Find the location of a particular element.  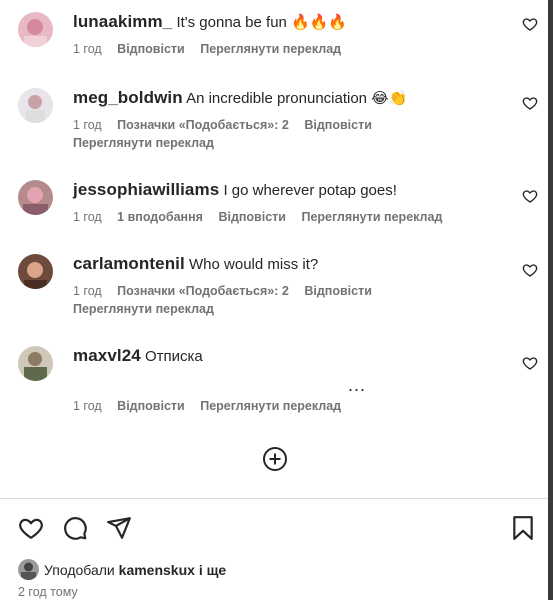

divider is located at coordinates (274, 498).